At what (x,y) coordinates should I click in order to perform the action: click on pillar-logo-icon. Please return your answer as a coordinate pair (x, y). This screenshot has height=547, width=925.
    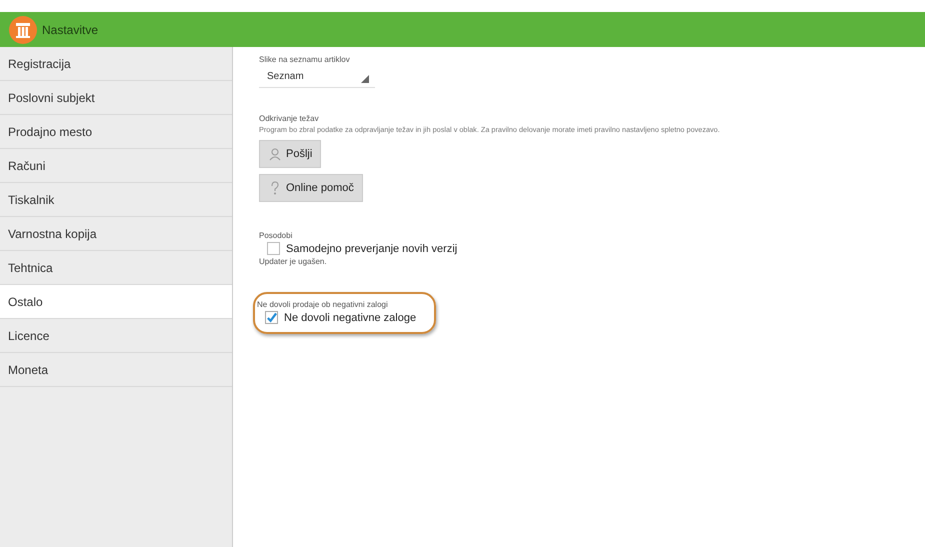
    Looking at the image, I should click on (23, 29).